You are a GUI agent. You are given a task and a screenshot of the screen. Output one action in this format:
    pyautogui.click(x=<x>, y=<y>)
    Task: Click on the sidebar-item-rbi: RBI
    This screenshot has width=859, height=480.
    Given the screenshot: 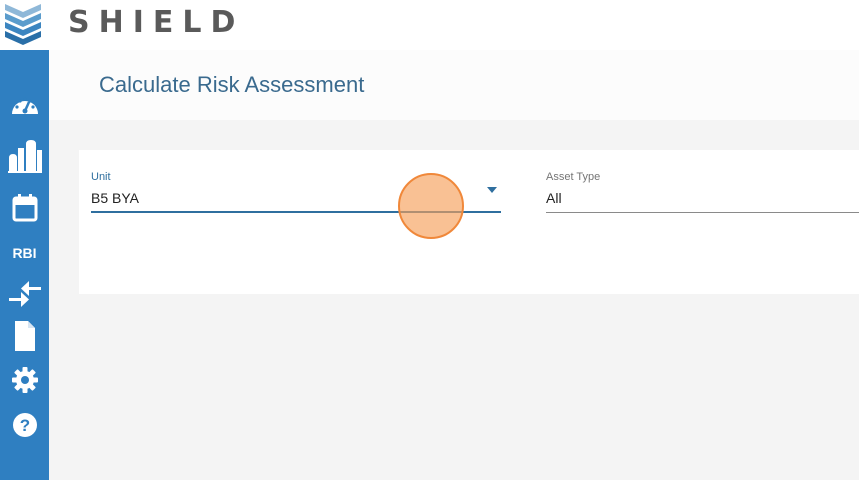 What is the action you would take?
    pyautogui.click(x=24, y=253)
    